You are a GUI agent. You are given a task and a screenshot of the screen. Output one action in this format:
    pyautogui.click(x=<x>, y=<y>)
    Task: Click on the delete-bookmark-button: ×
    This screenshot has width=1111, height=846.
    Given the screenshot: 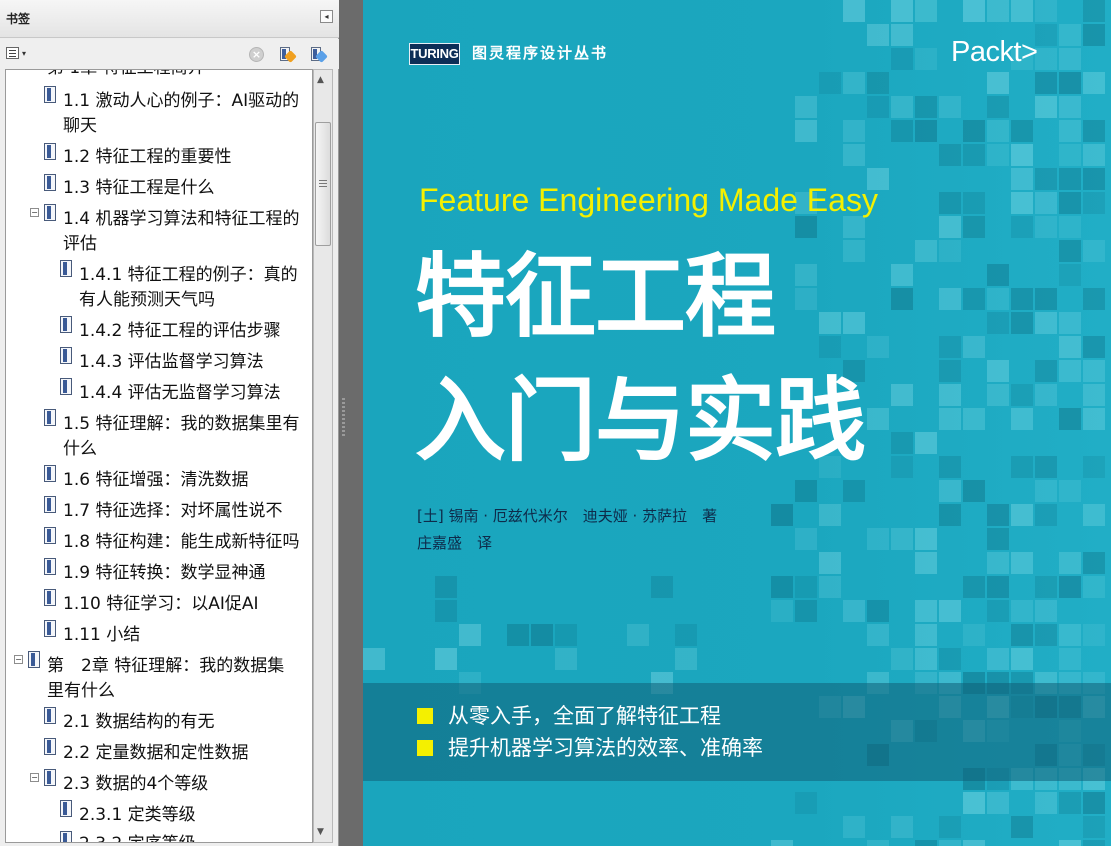 What is the action you would take?
    pyautogui.click(x=256, y=54)
    